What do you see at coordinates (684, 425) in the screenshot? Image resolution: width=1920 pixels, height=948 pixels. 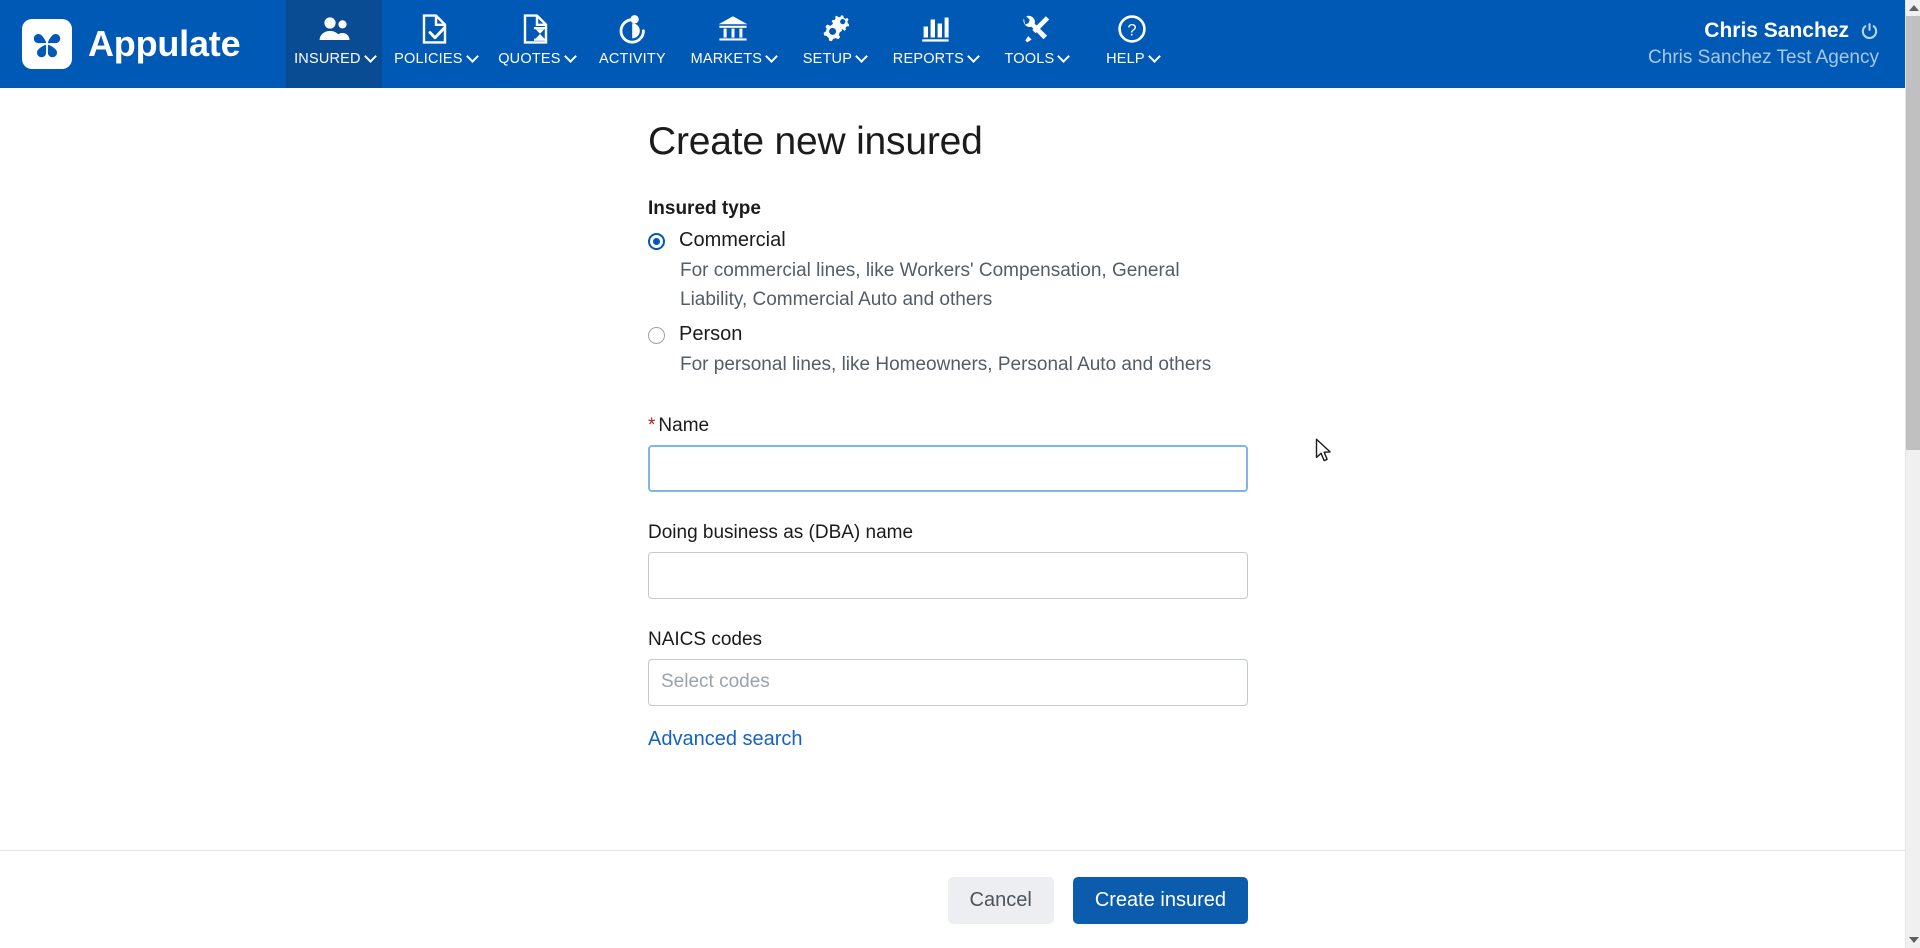 I see `name-label-text: Name` at bounding box center [684, 425].